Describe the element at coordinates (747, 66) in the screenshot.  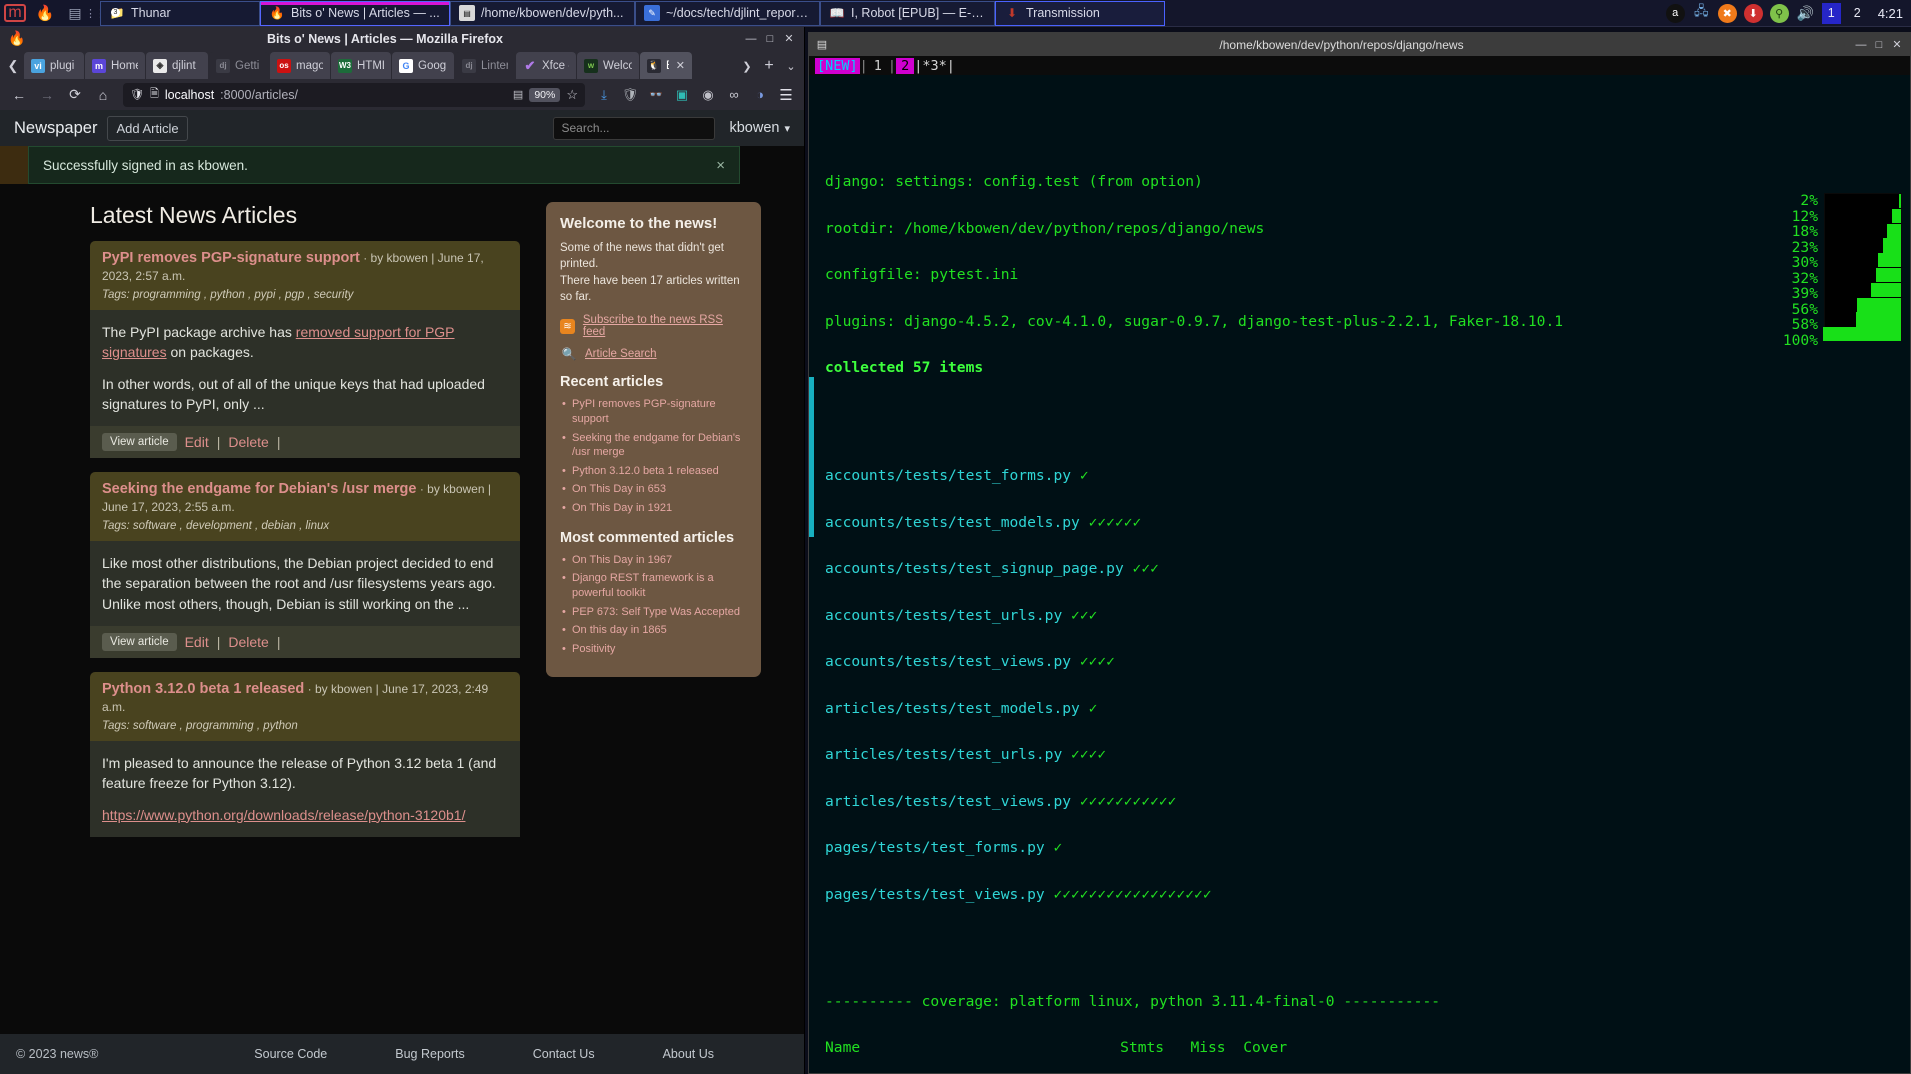
I see `chevron-right-icon: ❯` at that location.